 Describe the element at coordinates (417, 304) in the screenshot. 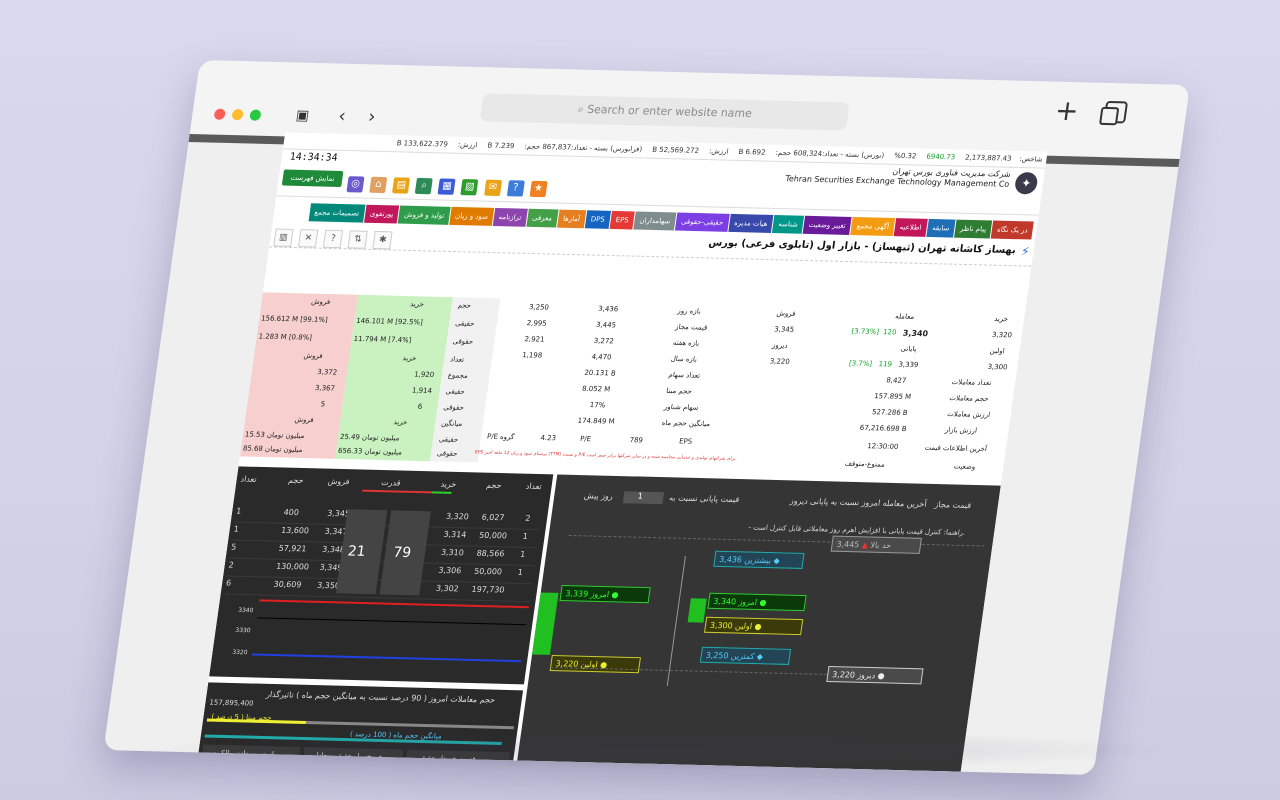

I see `pk-buy-header: خرید` at that location.